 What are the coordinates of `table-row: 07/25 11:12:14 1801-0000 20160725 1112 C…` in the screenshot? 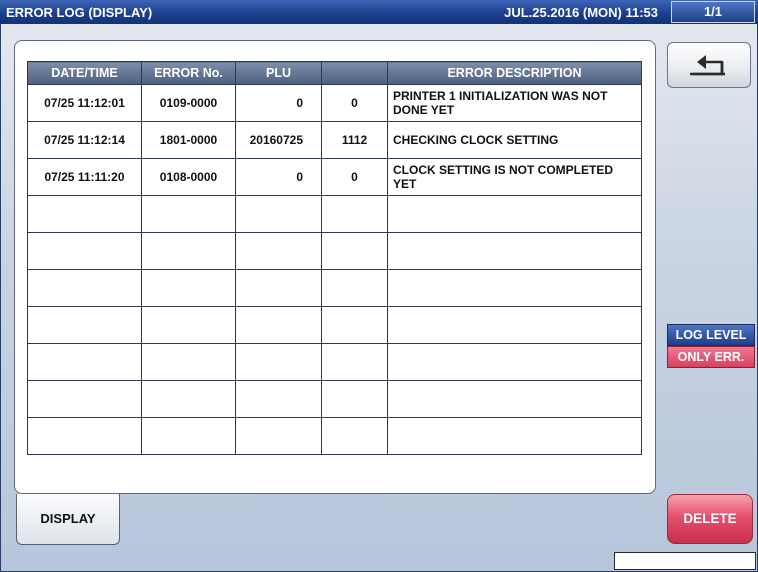 It's located at (334, 140).